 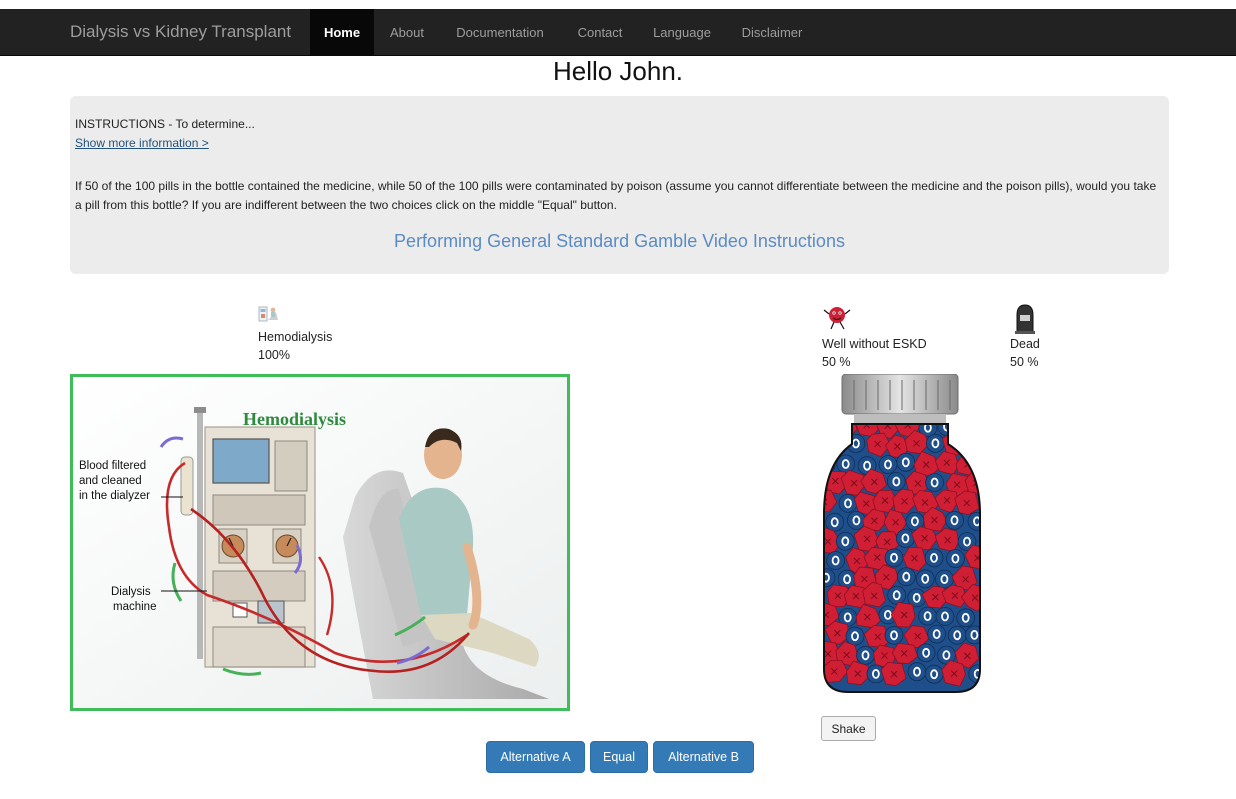 I want to click on svg-text: machine, so click(x=134, y=607).